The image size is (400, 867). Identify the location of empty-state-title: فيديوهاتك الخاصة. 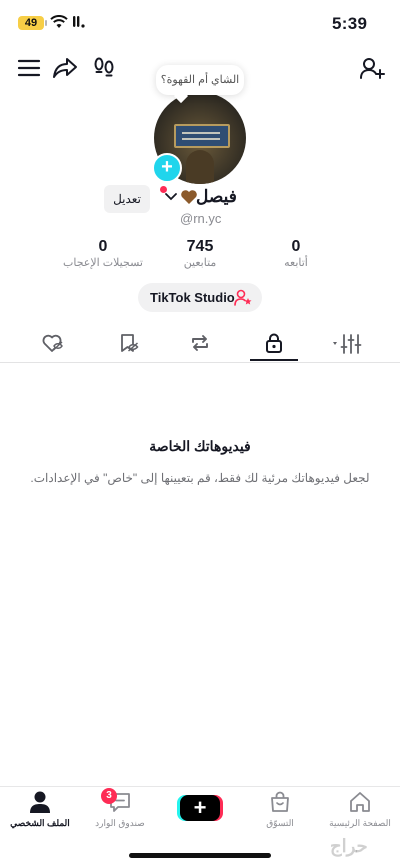
(200, 446).